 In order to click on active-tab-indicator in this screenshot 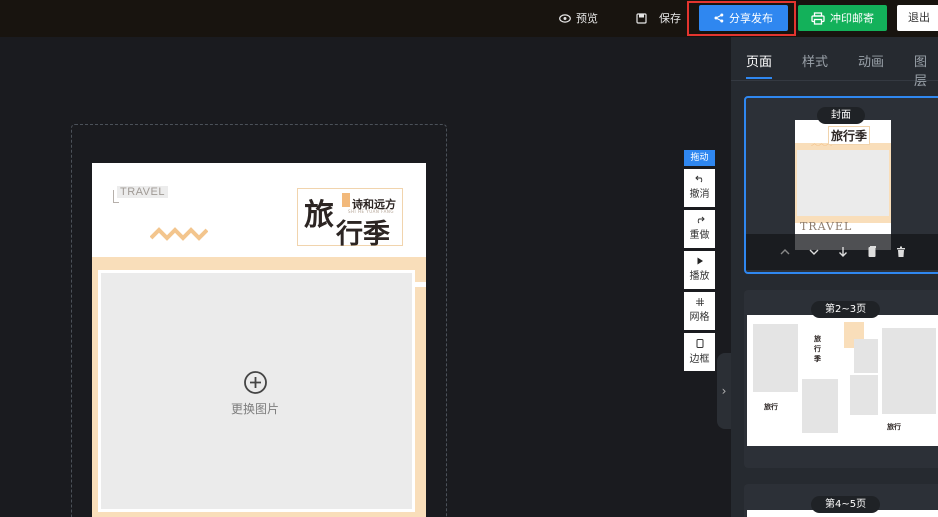, I will do `click(759, 78)`.